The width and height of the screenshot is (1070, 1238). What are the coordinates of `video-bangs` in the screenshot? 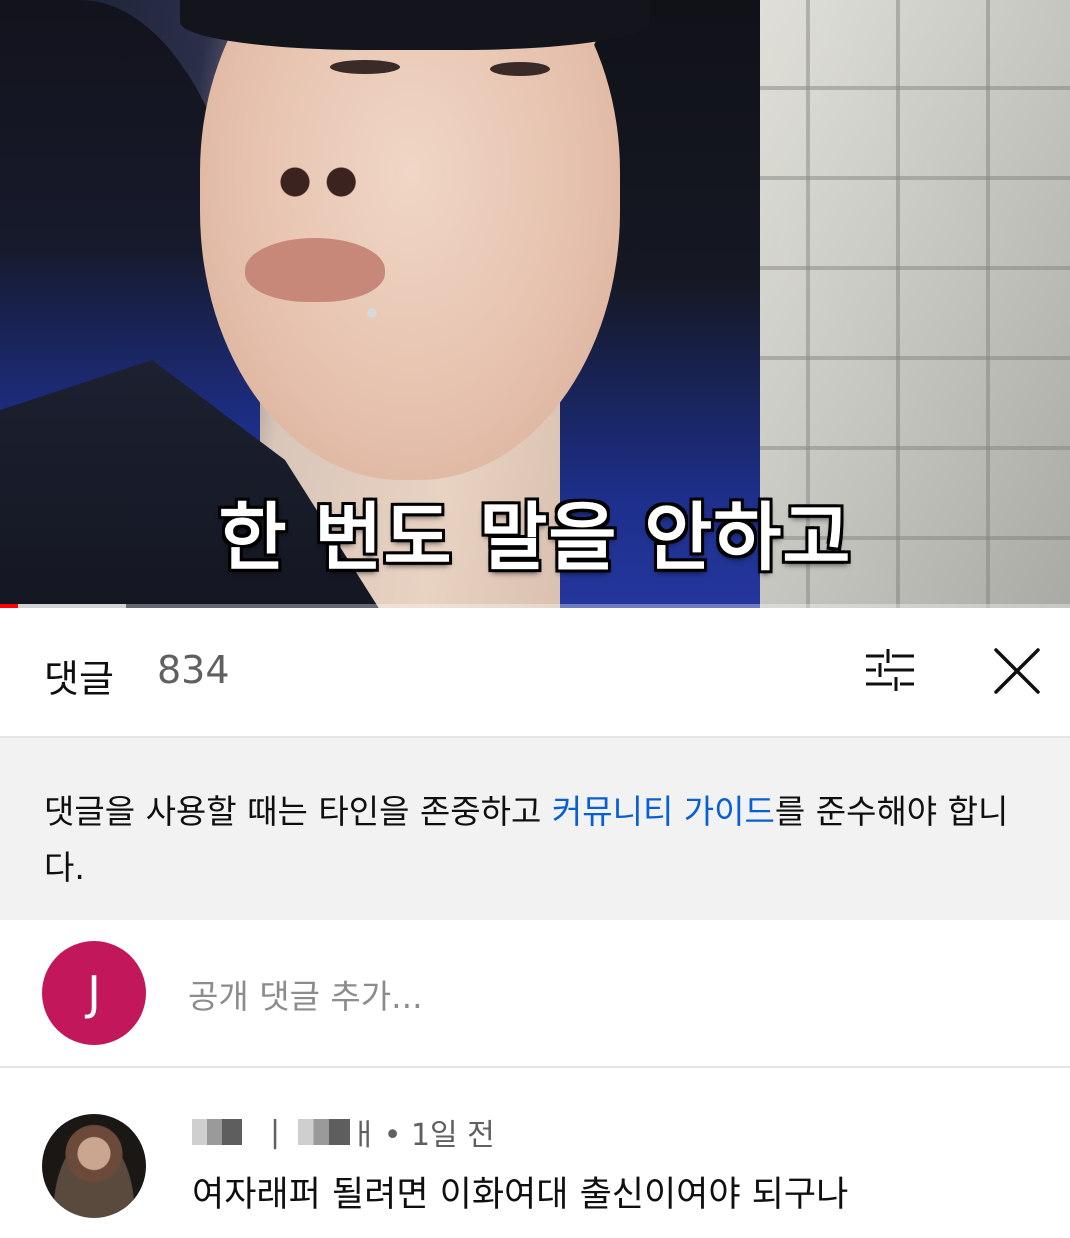 It's located at (415, 25).